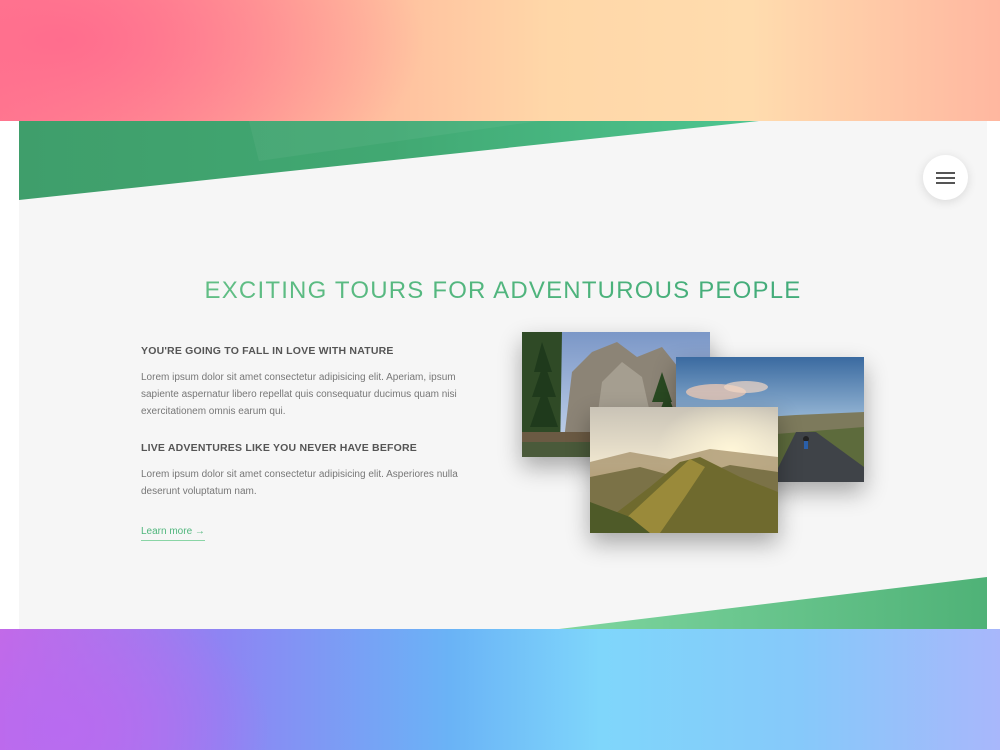 The height and width of the screenshot is (750, 1000). Describe the element at coordinates (173, 533) in the screenshot. I see `learn-more-link: Learn more →` at that location.